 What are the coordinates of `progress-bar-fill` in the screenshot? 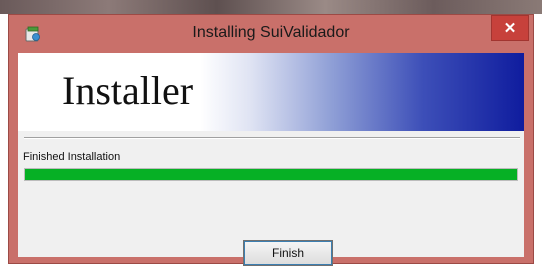 It's located at (271, 174).